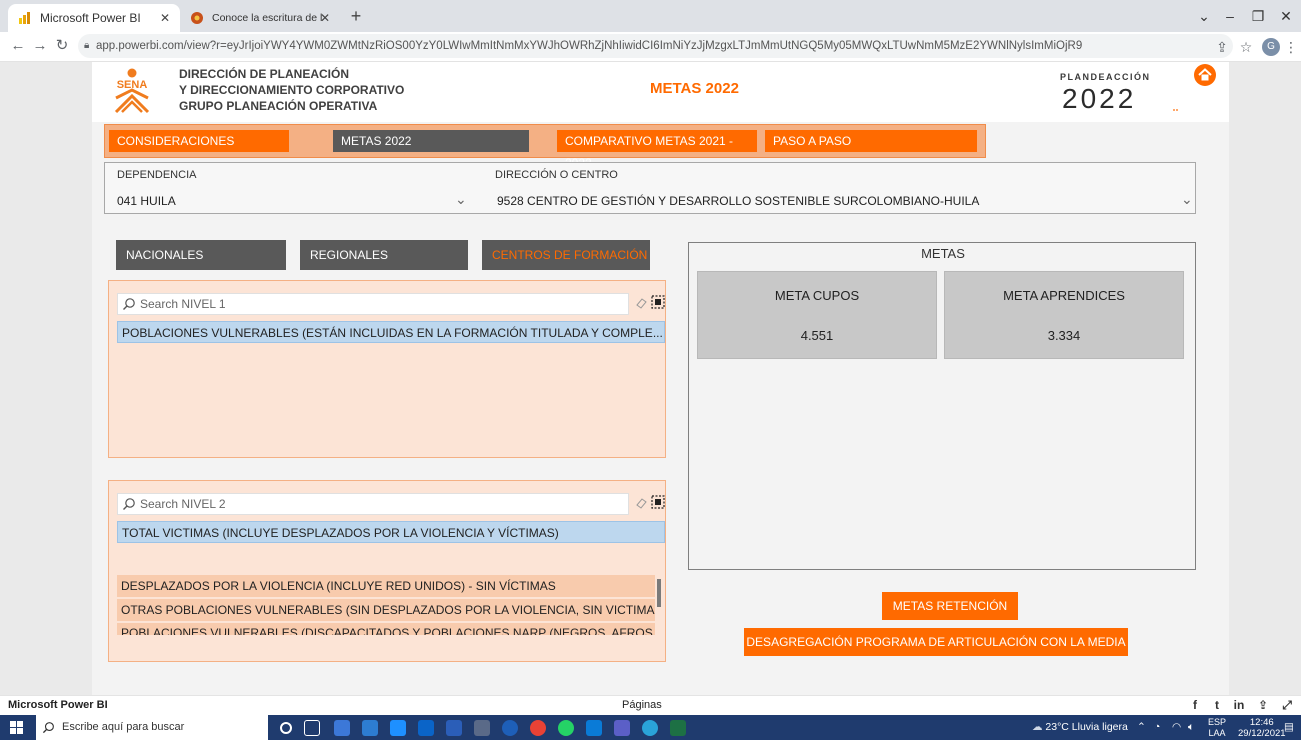 The height and width of the screenshot is (740, 1301). What do you see at coordinates (1217, 733) in the screenshot?
I see `lang-bottom: LAA` at bounding box center [1217, 733].